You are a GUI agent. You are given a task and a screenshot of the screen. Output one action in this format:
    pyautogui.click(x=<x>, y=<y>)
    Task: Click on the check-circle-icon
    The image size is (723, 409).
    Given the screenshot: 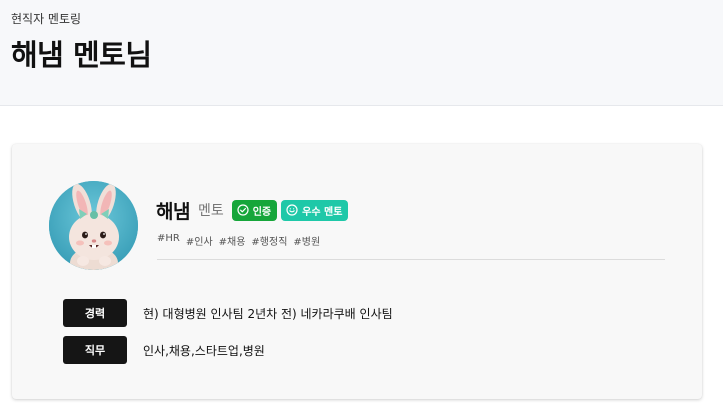 What is the action you would take?
    pyautogui.click(x=243, y=210)
    